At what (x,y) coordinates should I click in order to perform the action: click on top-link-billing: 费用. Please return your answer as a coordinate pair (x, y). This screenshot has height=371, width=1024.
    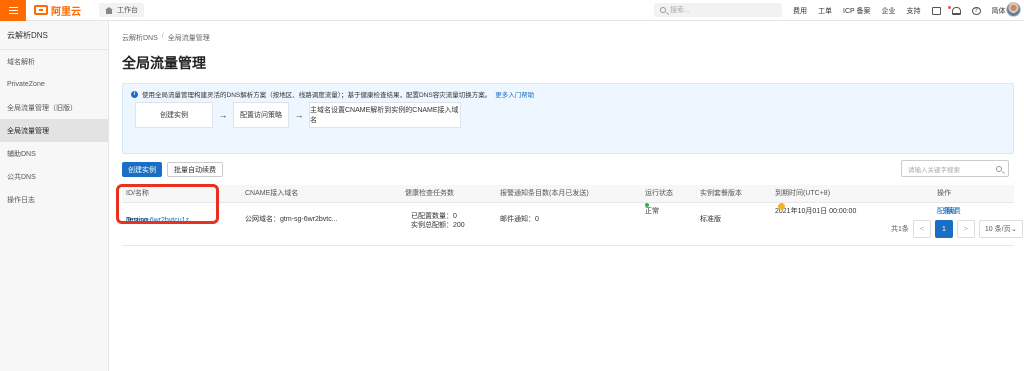
    Looking at the image, I should click on (800, 11).